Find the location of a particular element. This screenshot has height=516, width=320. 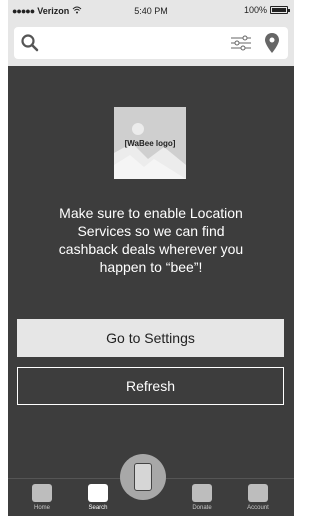

search-tab-icon is located at coordinates (98, 493).